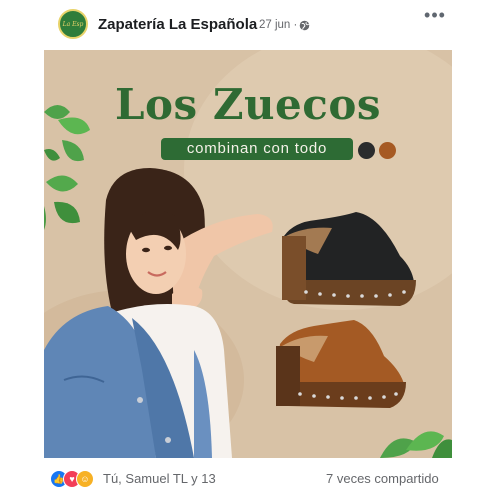 The image size is (500, 500). I want to click on more-options-button: •••, so click(435, 16).